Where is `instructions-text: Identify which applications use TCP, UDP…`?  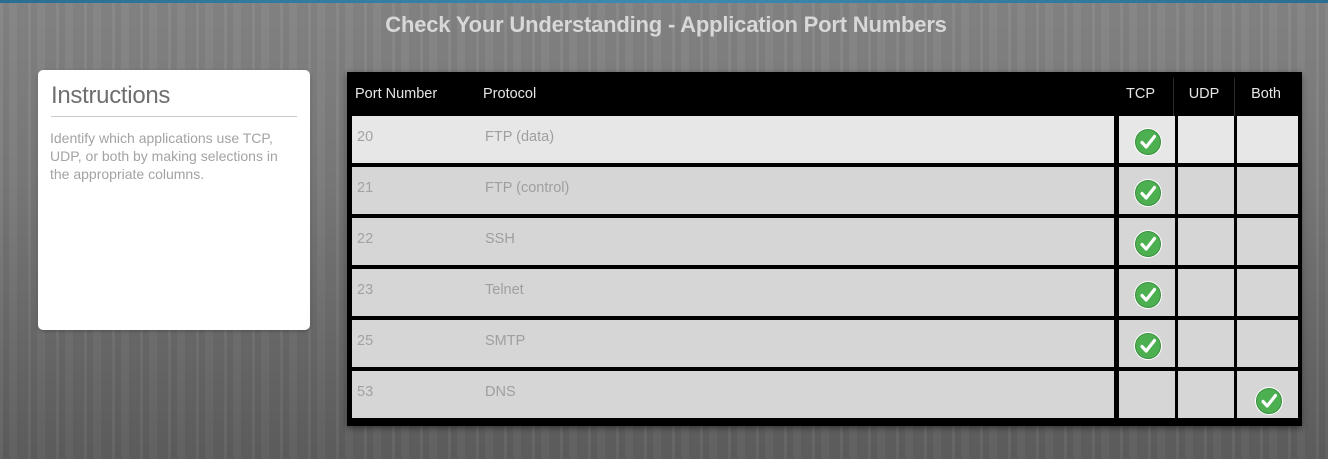 instructions-text: Identify which applications use TCP, UDP… is located at coordinates (164, 156).